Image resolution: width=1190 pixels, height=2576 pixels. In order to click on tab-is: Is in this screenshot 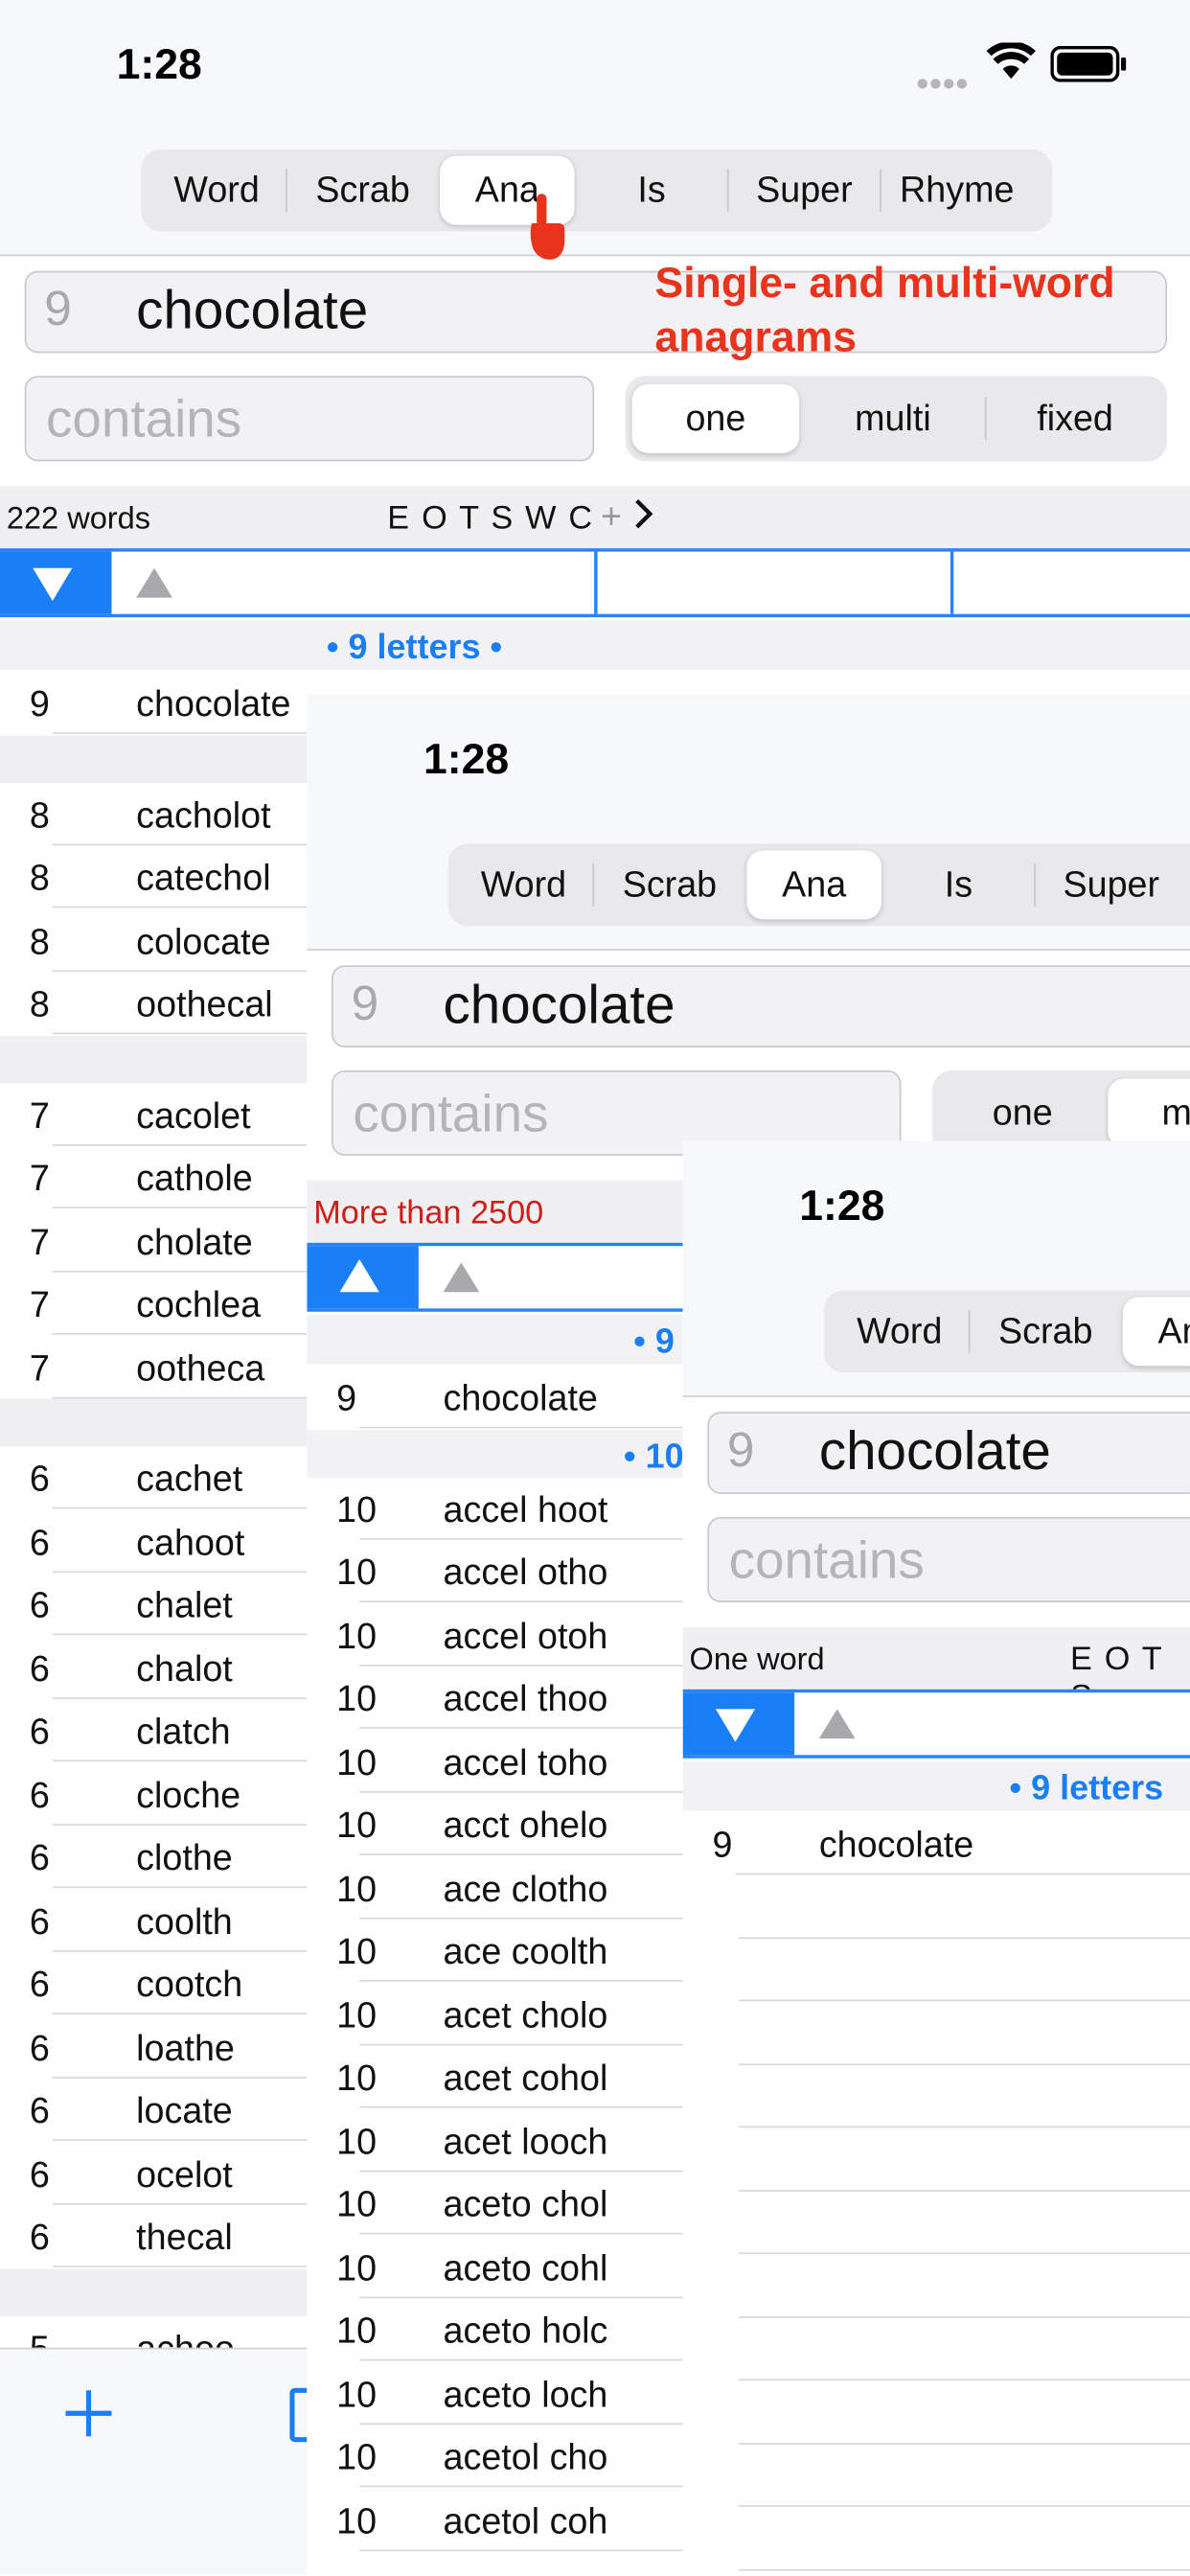, I will do `click(652, 190)`.